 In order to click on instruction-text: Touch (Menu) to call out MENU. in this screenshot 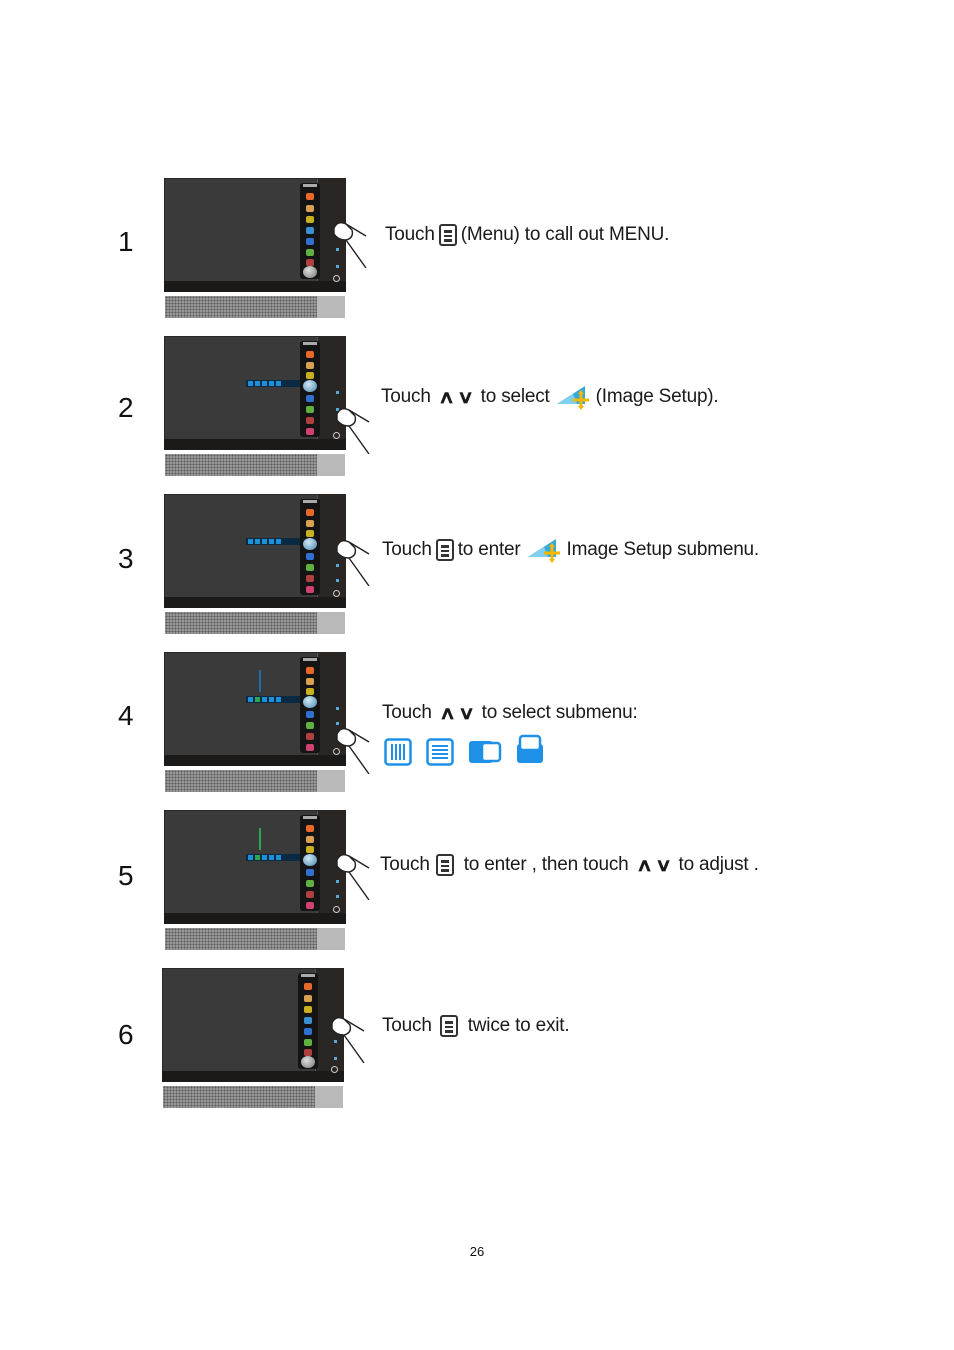, I will do `click(527, 235)`.